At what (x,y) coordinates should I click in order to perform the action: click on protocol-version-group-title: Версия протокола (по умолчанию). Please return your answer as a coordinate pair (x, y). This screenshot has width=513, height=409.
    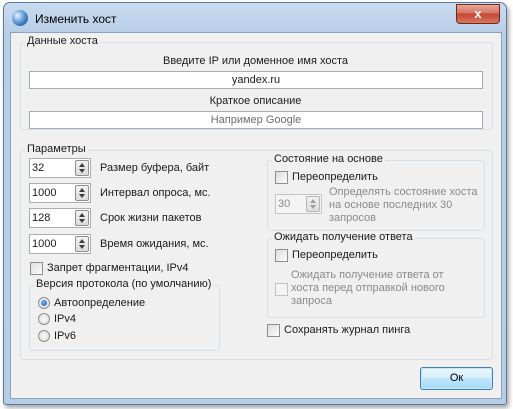
    Looking at the image, I should click on (124, 284).